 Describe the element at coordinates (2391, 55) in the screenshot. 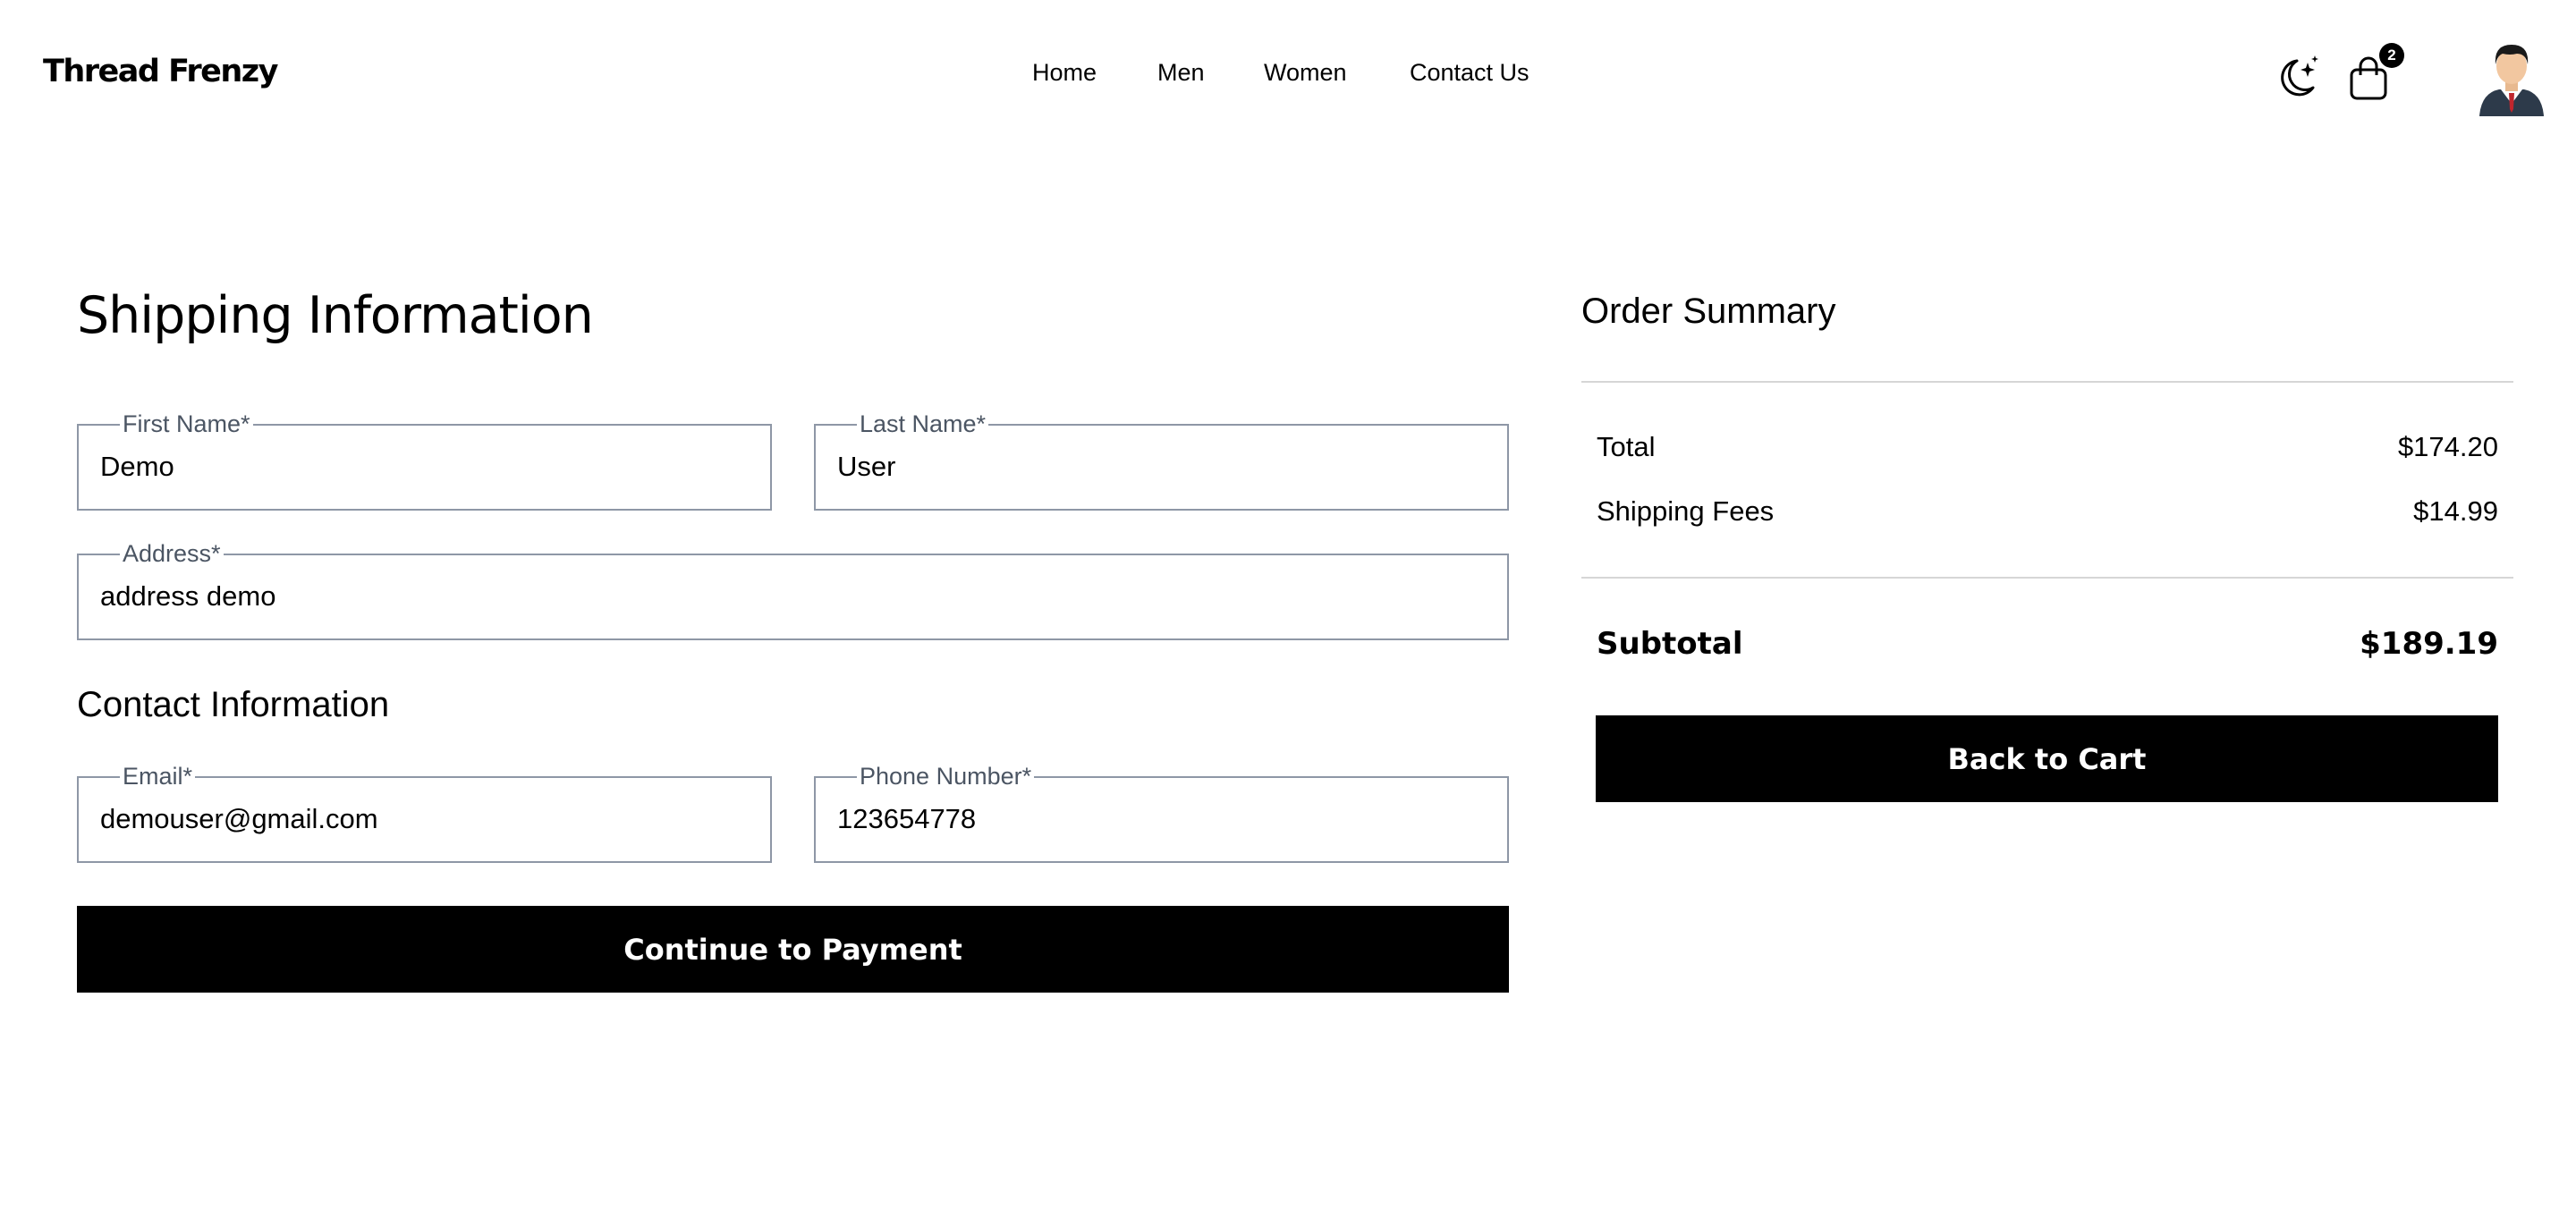

I see `cart-count-badge: 2` at that location.